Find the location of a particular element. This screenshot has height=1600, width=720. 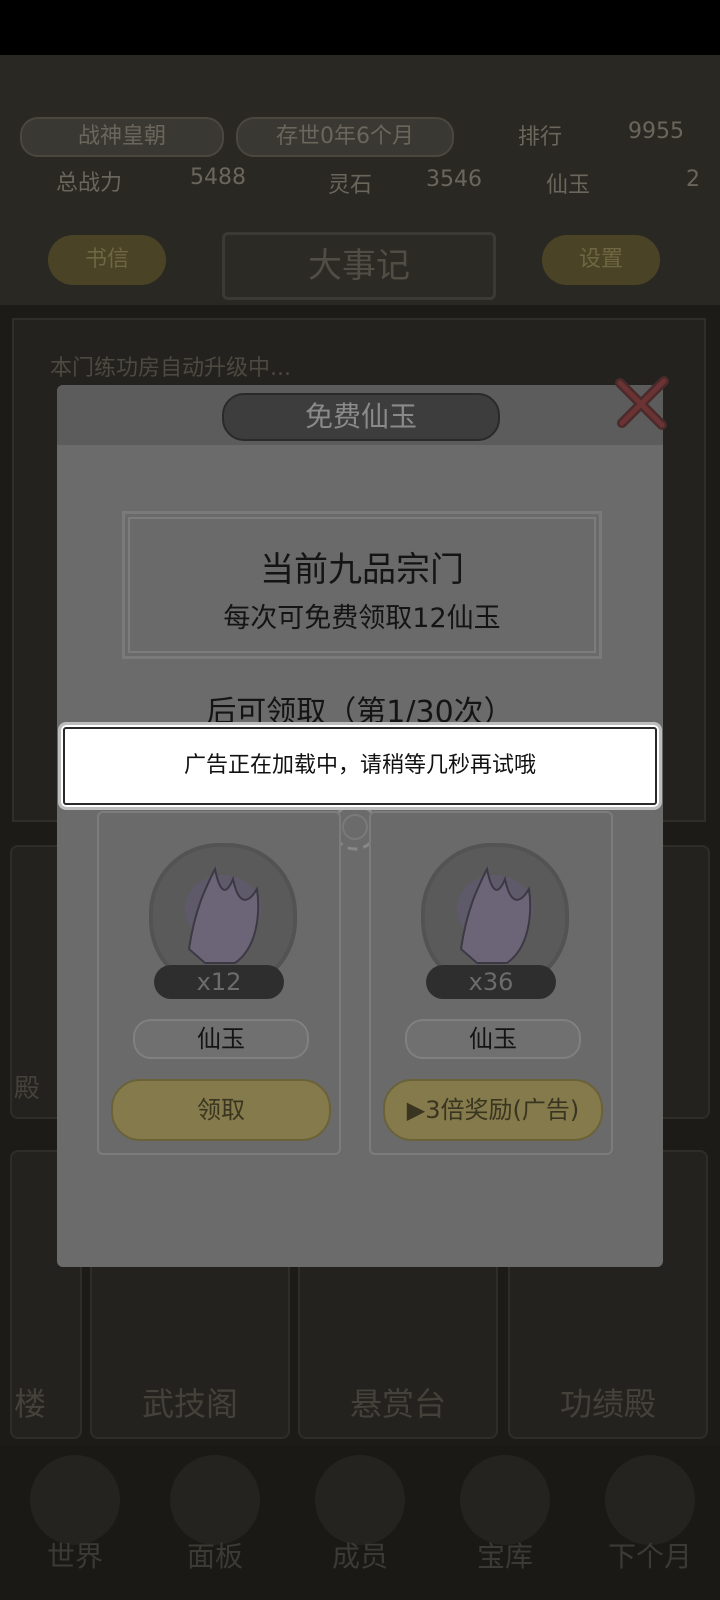

jade-label: 仙玉 is located at coordinates (568, 185).